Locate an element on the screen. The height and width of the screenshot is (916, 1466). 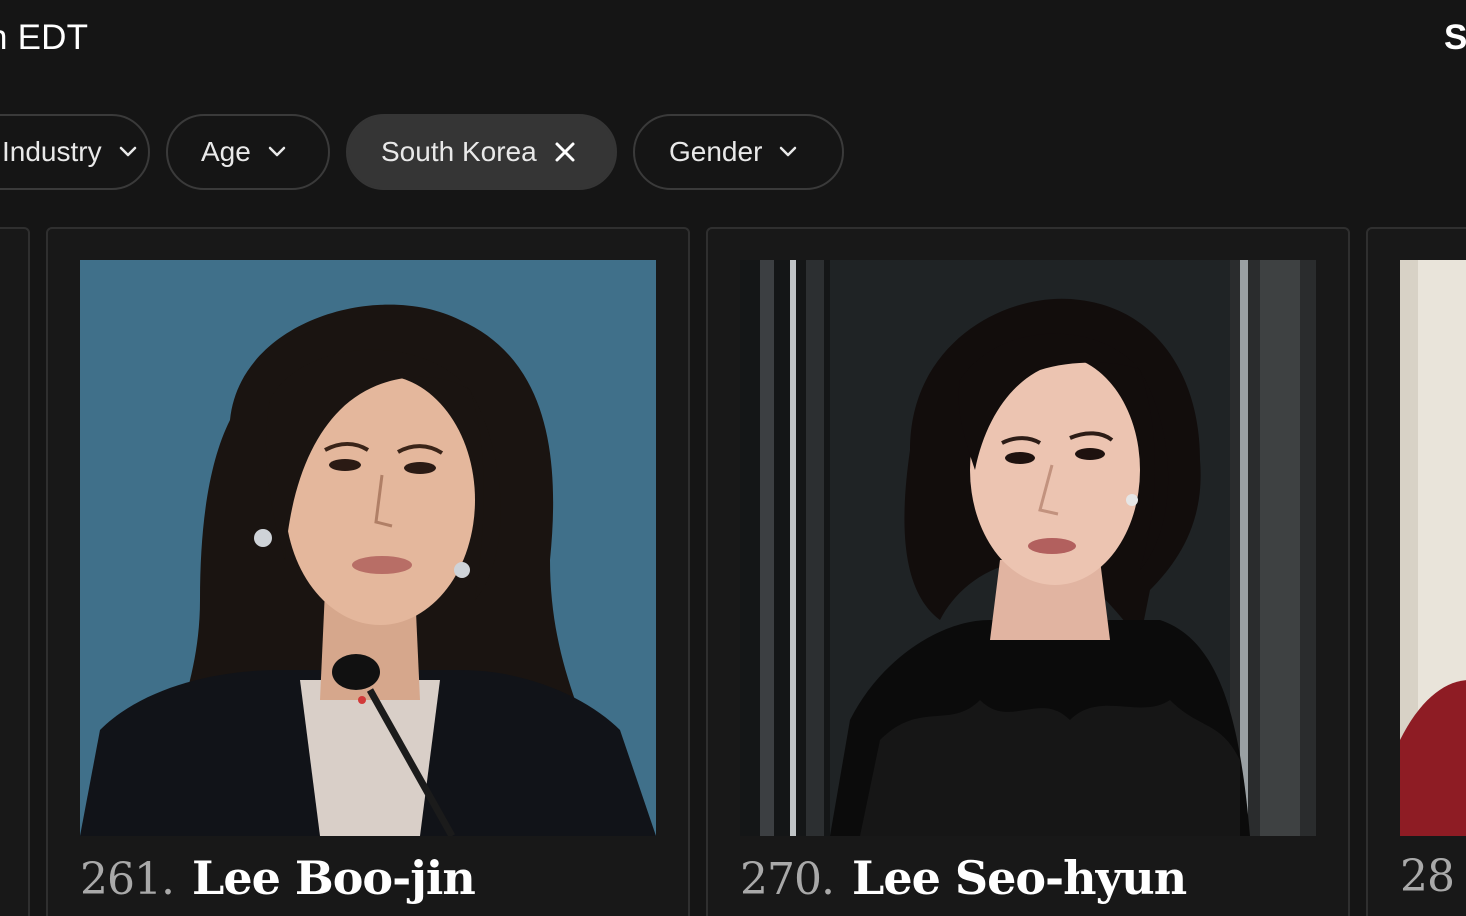
country-filter-chip: South Korea is located at coordinates (481, 152).